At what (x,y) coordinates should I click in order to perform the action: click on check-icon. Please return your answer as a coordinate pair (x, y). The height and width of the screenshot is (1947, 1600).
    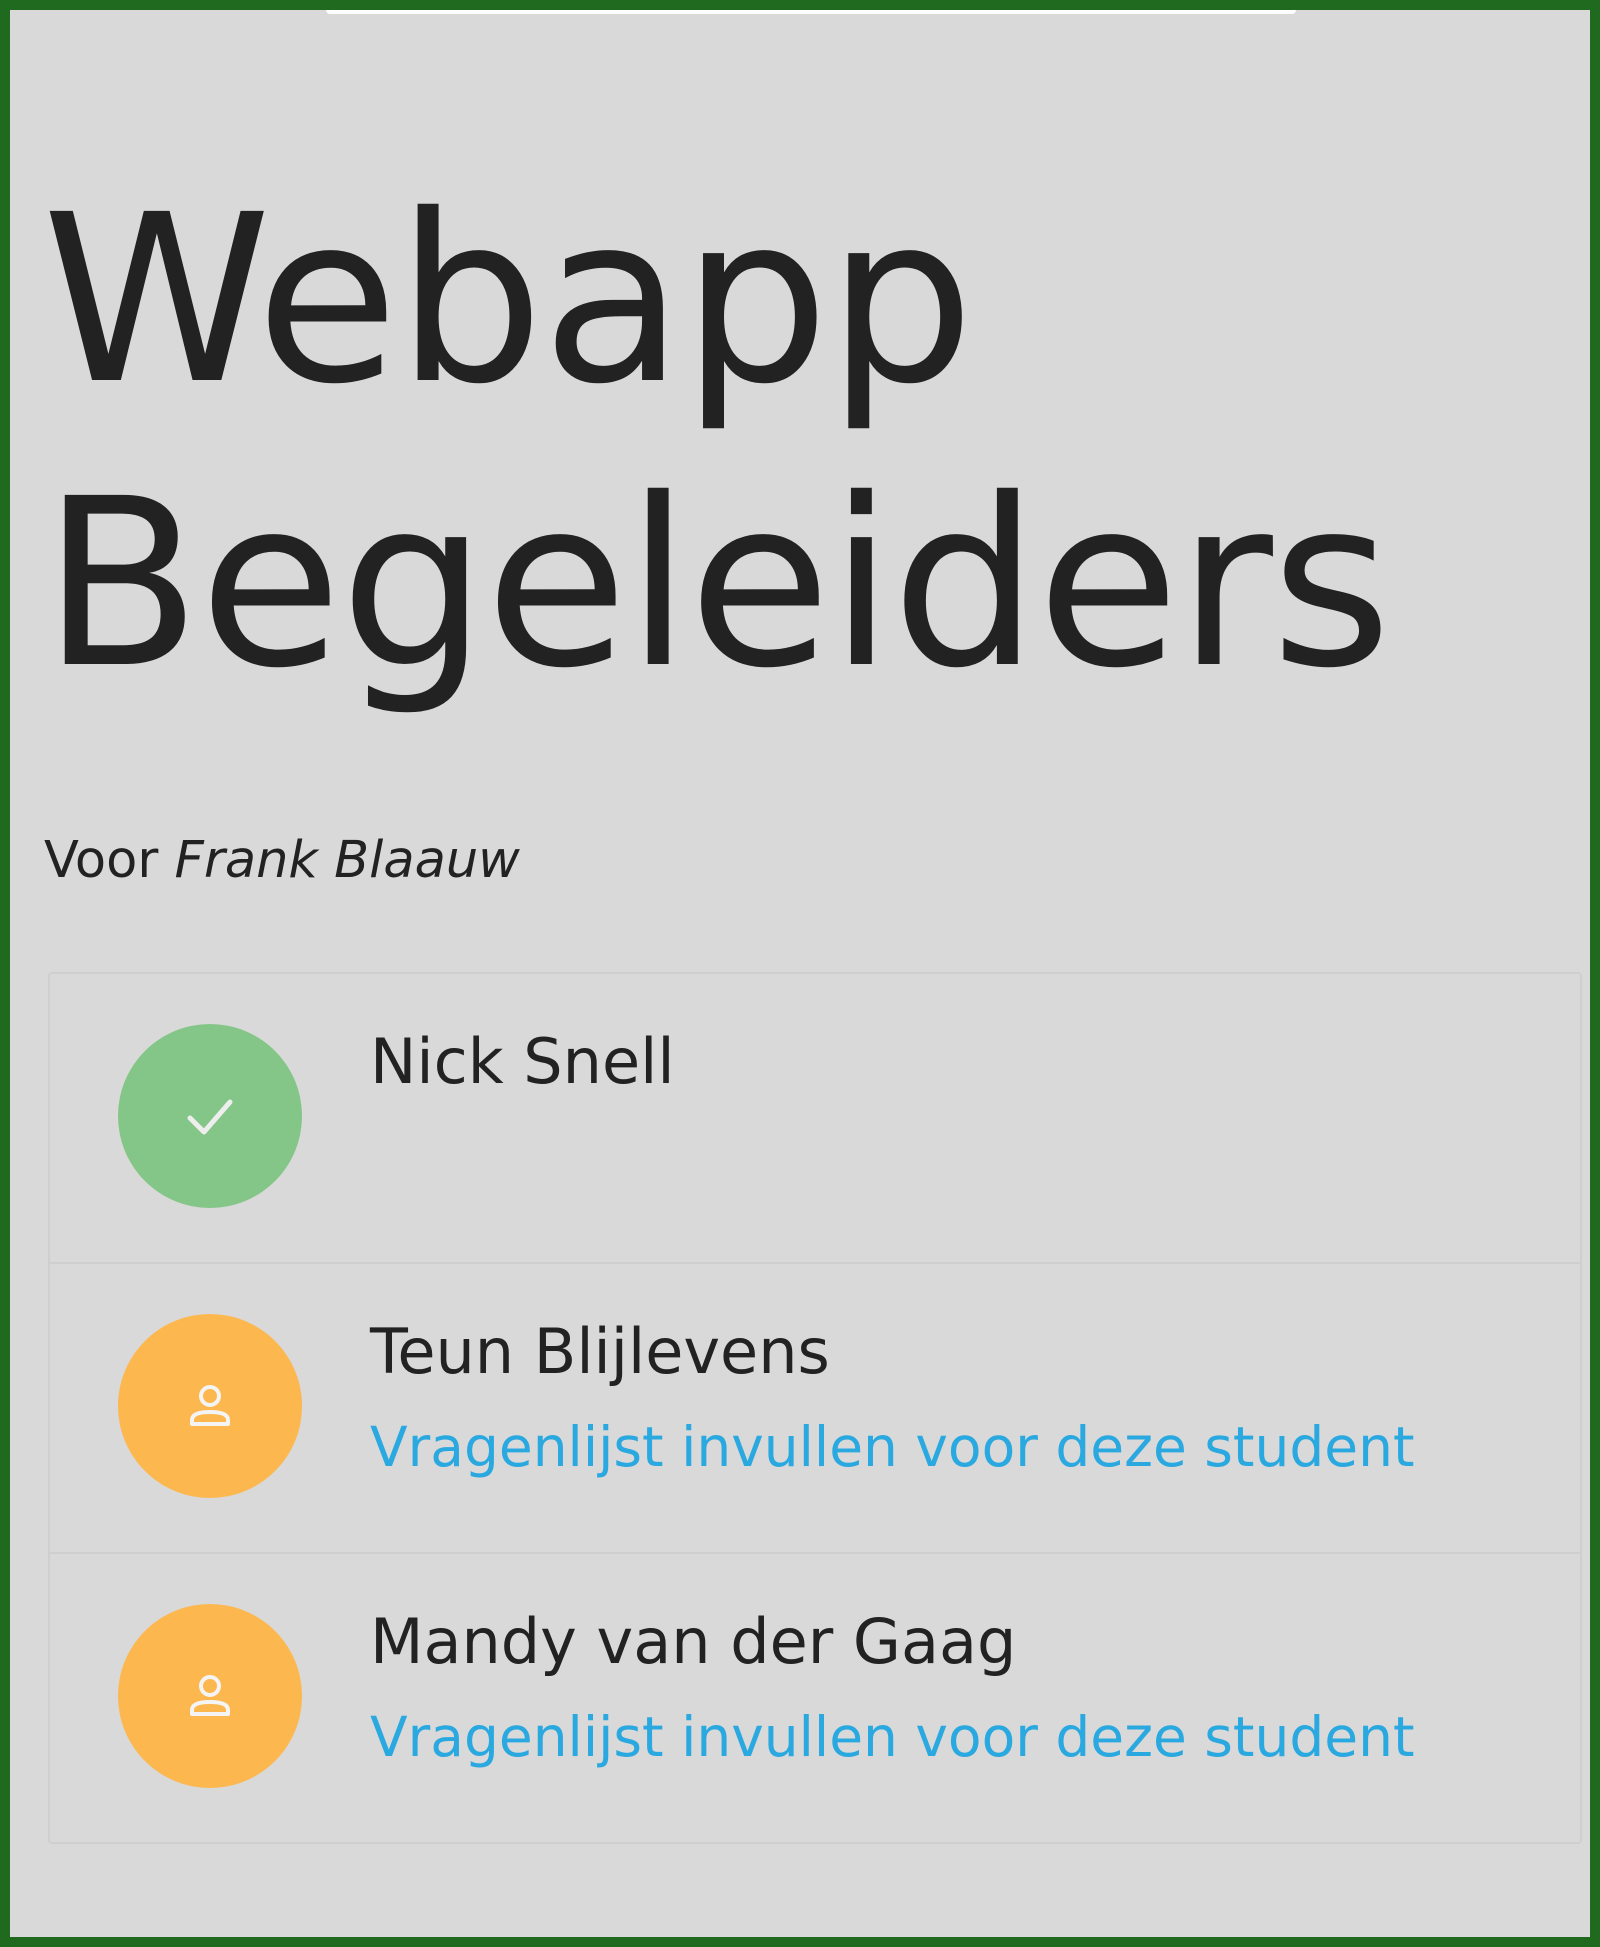
    Looking at the image, I should click on (210, 1117).